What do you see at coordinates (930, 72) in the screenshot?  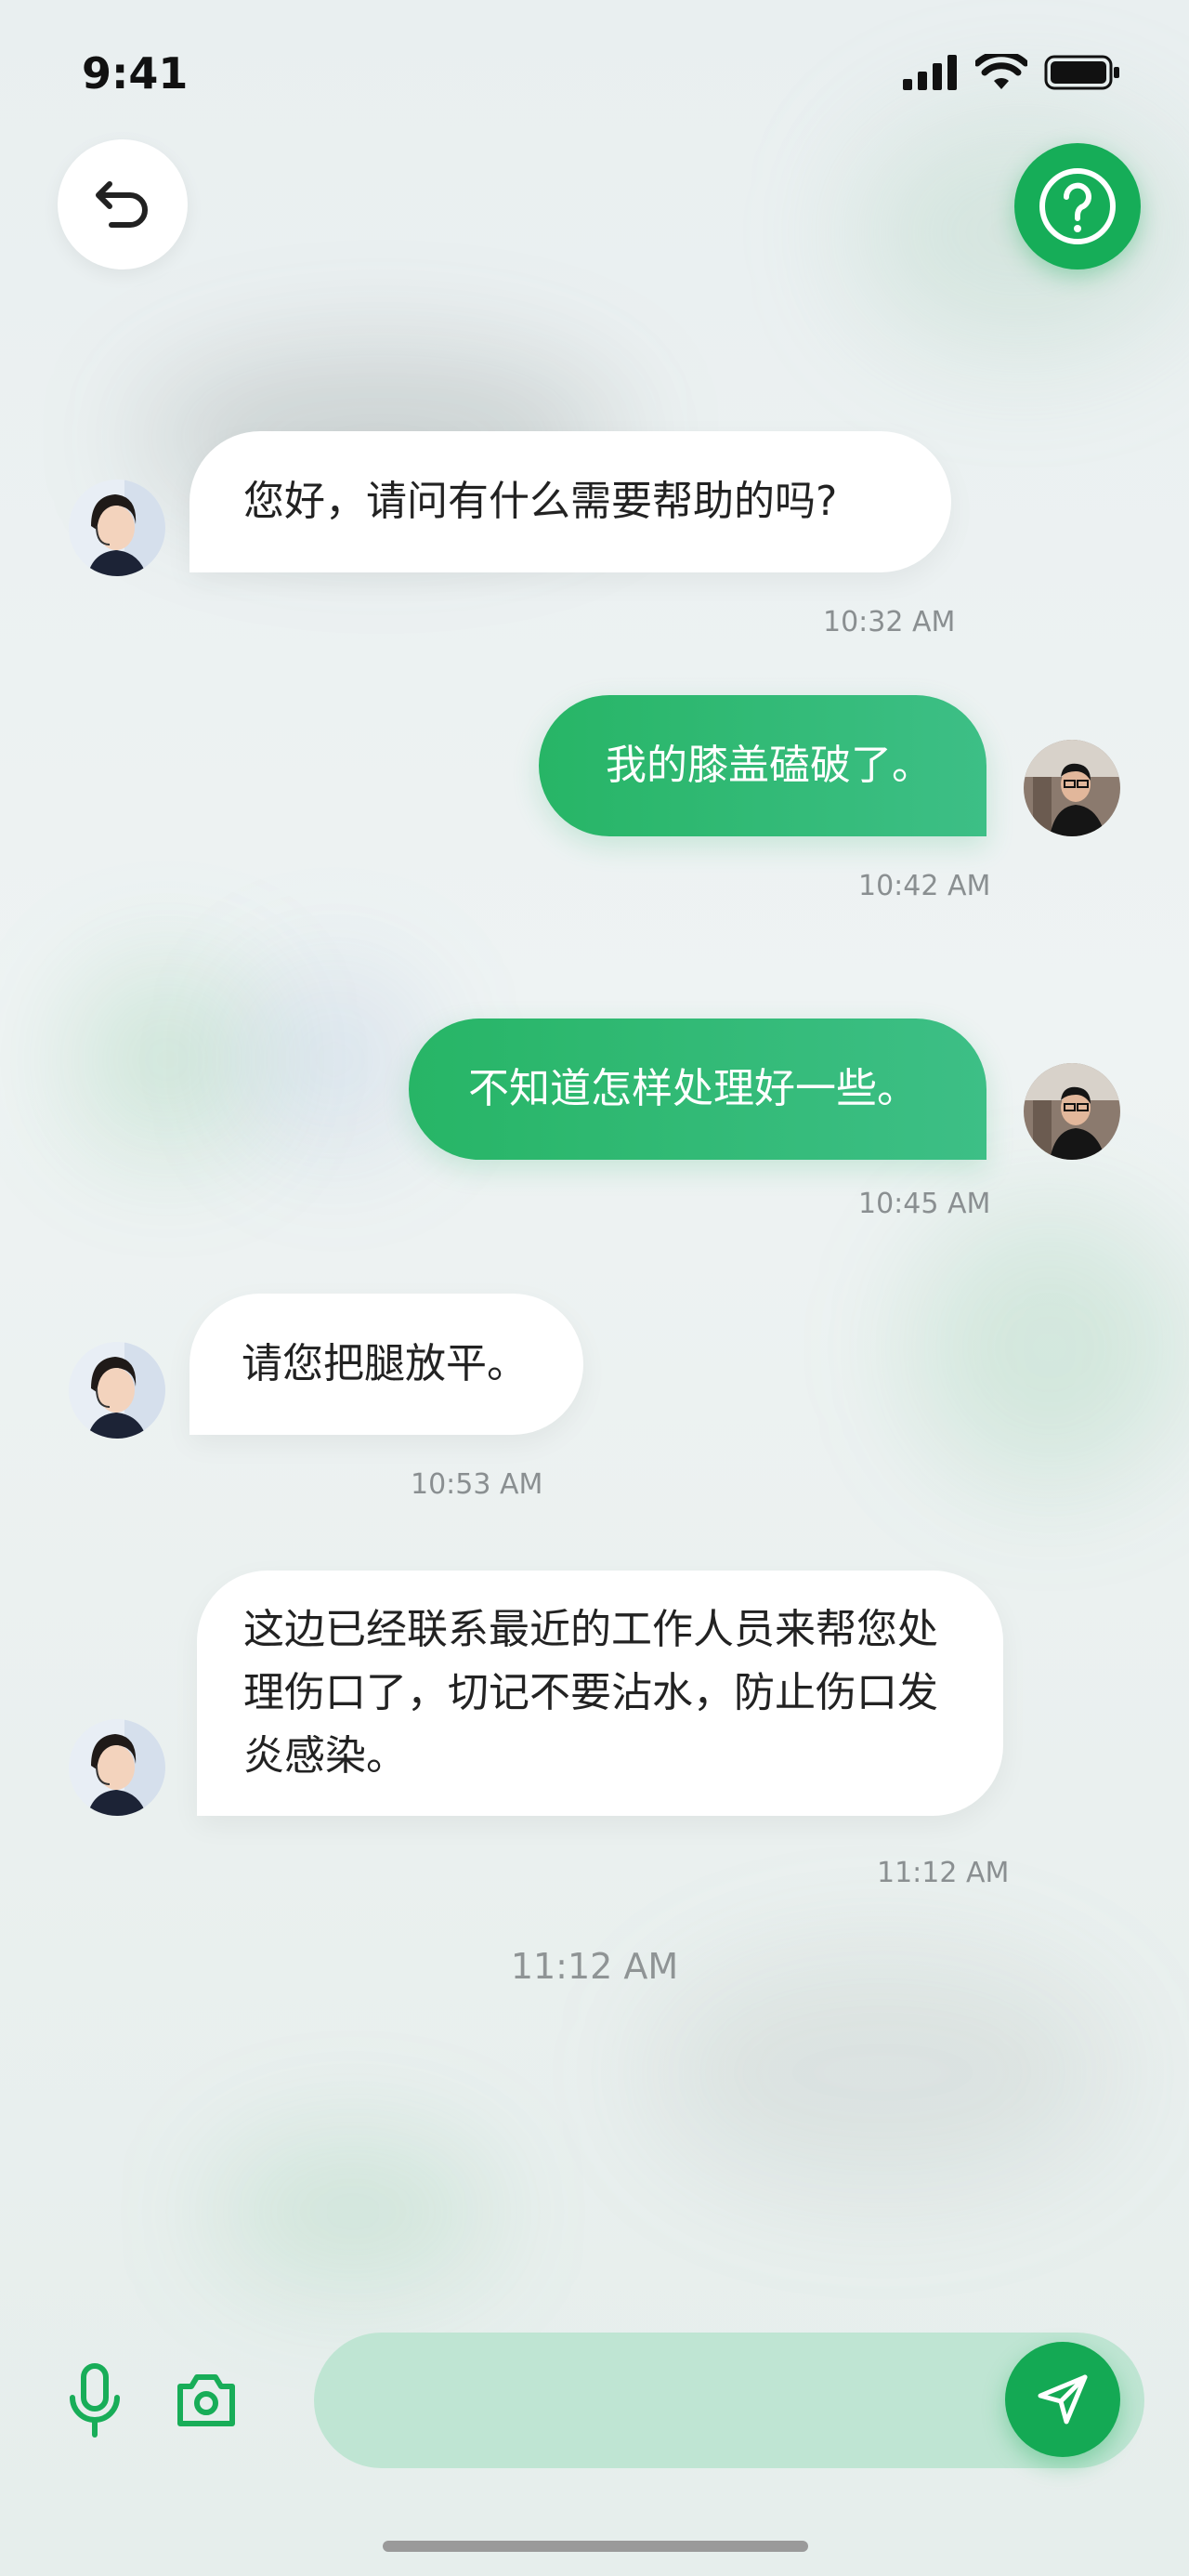 I see `signal-icon` at bounding box center [930, 72].